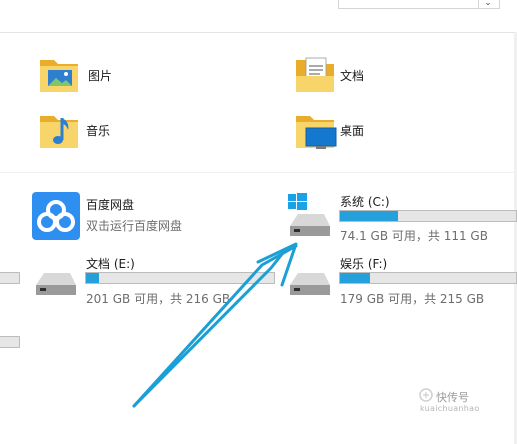  Describe the element at coordinates (136, 131) in the screenshot. I see `folder-music: 音乐` at that location.